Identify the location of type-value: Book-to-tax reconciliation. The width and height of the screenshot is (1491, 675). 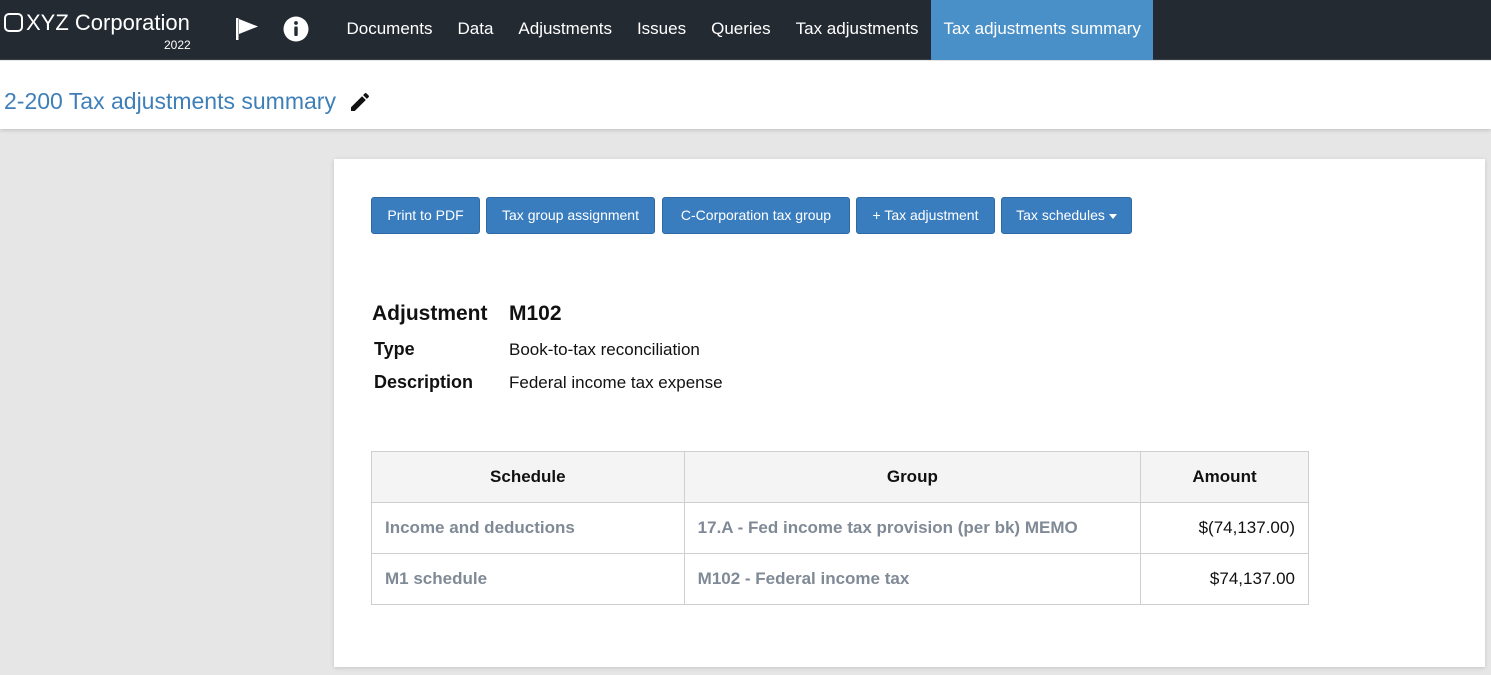
(604, 349).